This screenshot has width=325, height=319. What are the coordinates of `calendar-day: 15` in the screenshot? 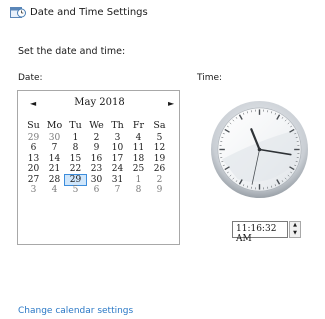 It's located at (75, 159).